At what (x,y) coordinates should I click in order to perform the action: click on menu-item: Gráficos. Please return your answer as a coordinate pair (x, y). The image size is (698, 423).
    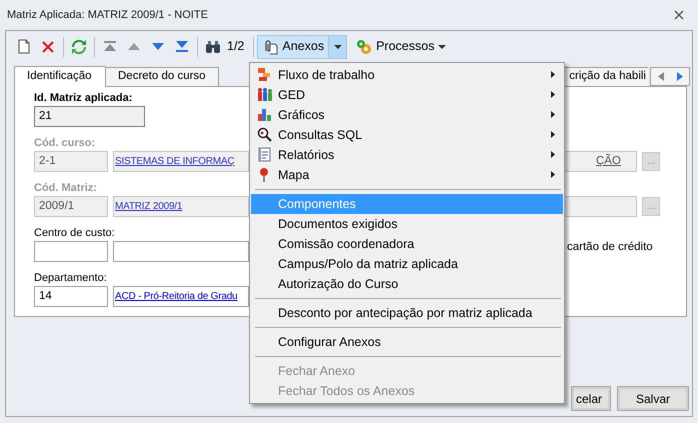
    Looking at the image, I should click on (407, 115).